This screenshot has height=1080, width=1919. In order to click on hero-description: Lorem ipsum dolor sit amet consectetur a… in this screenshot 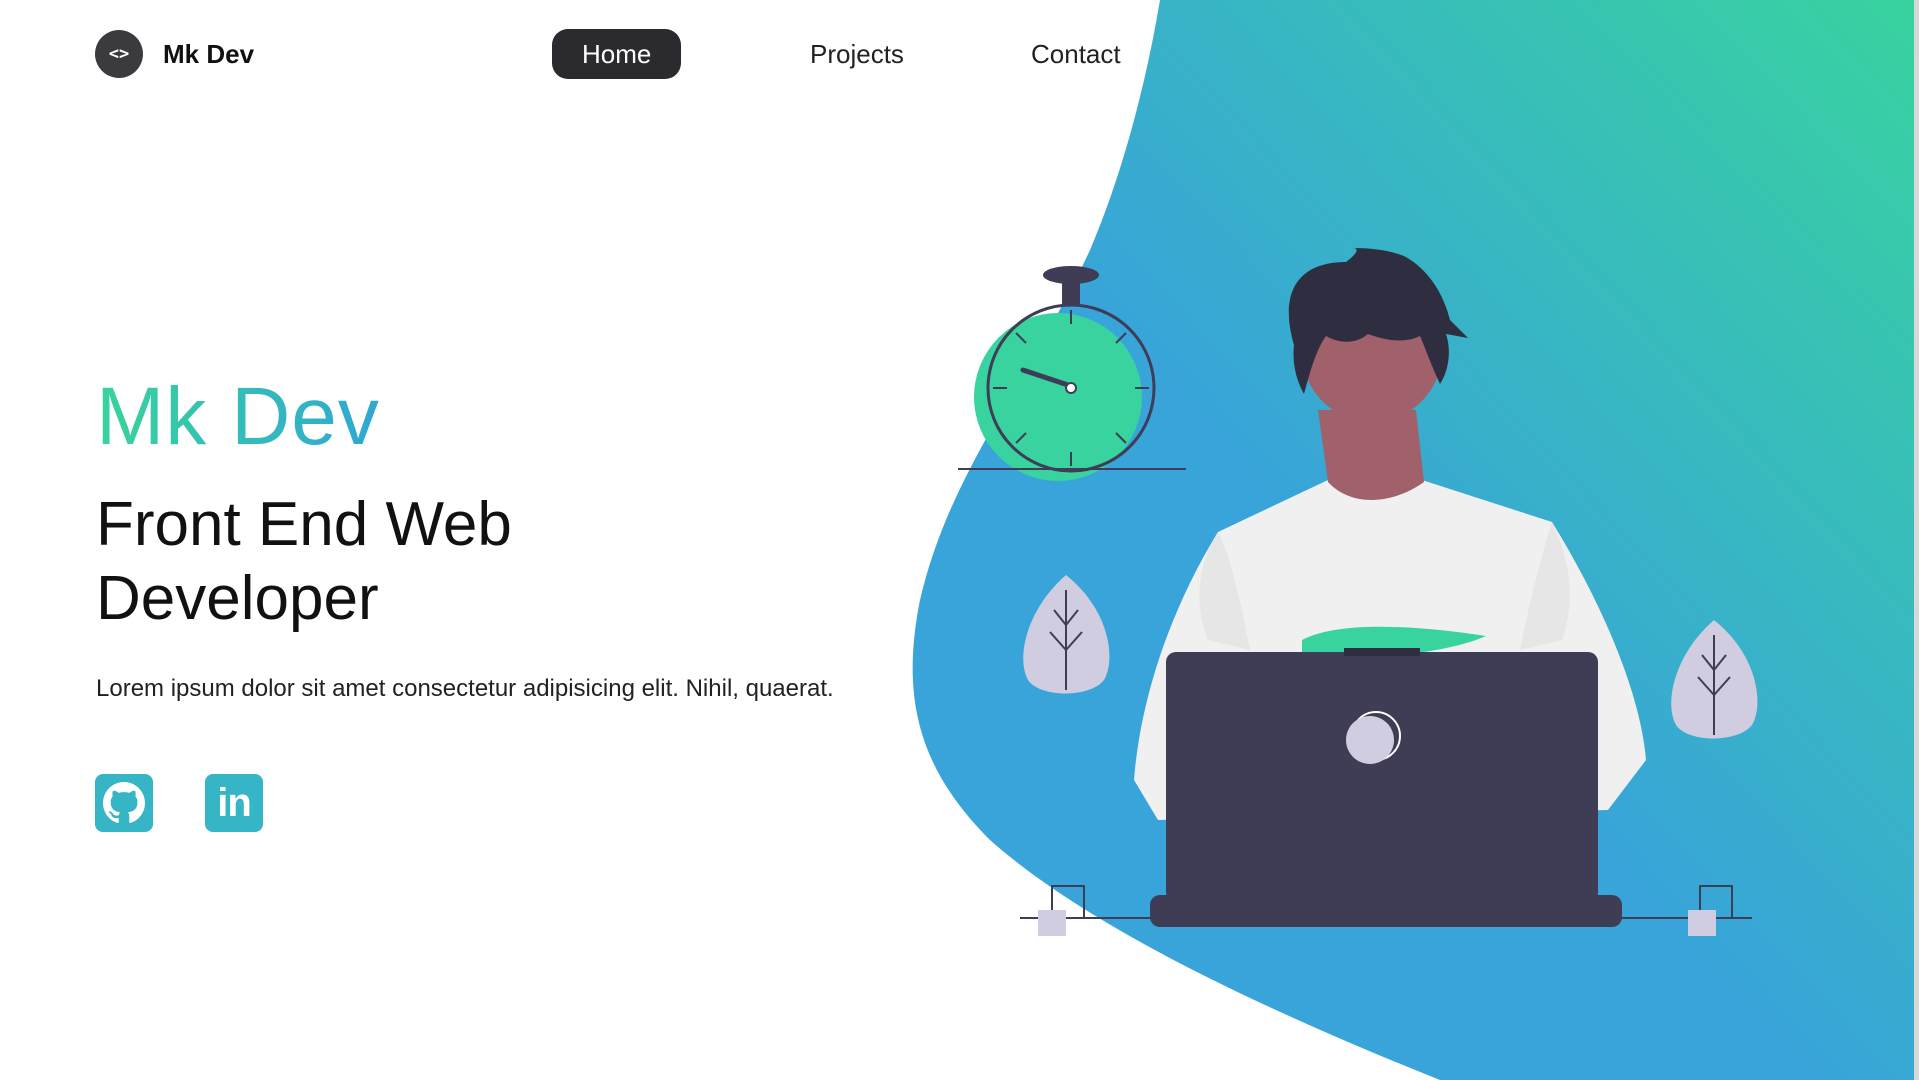, I will do `click(465, 688)`.